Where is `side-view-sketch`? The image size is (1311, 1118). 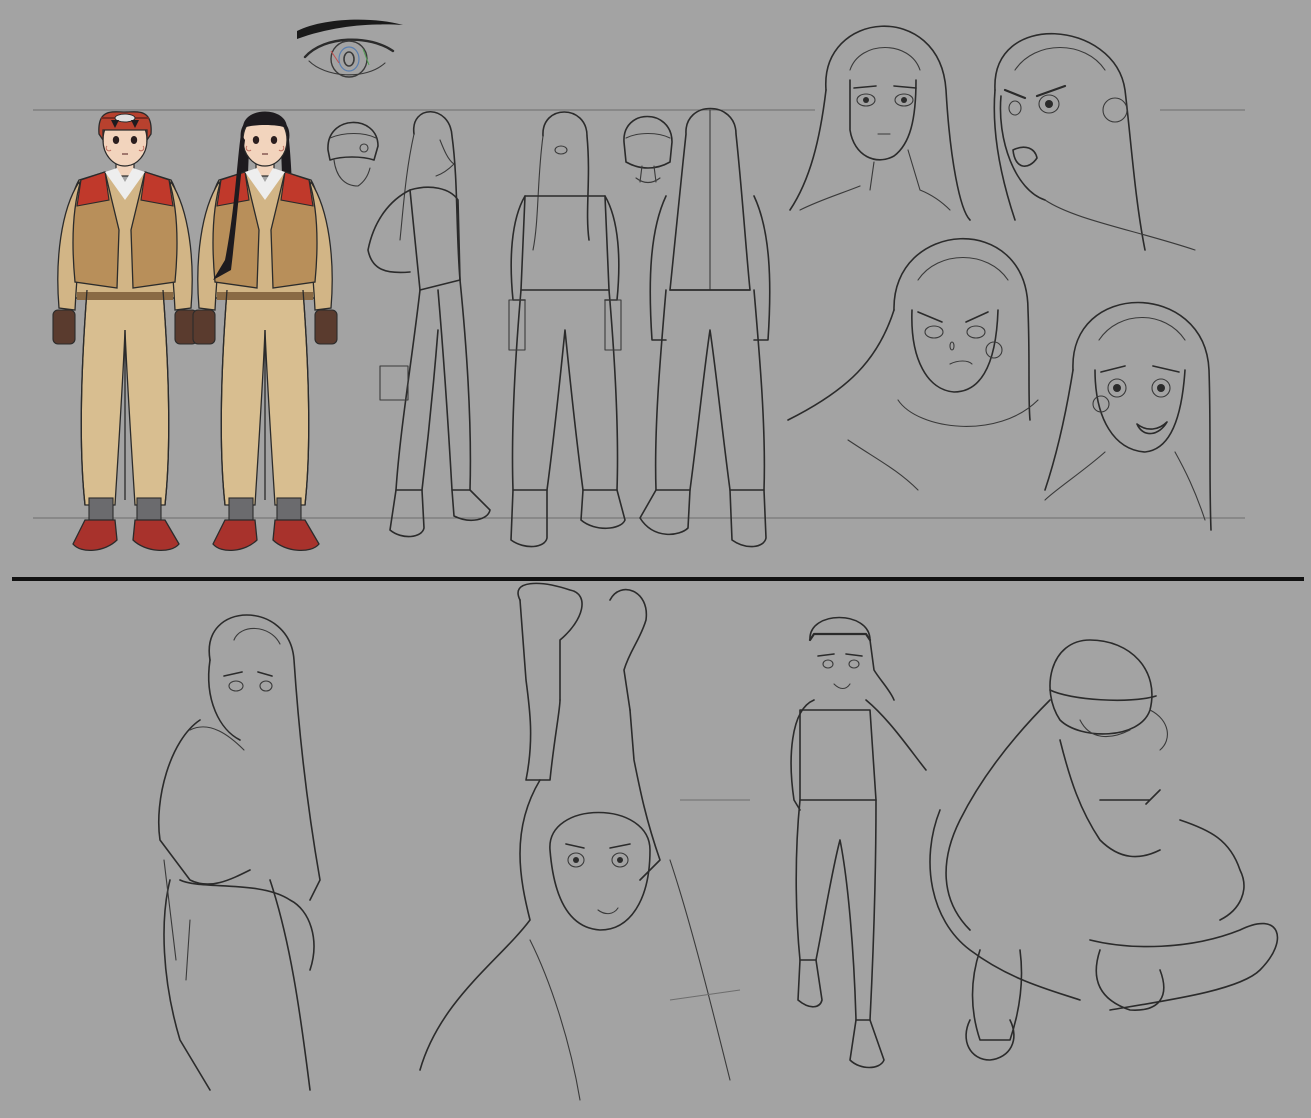
side-view-sketch is located at coordinates (429, 324).